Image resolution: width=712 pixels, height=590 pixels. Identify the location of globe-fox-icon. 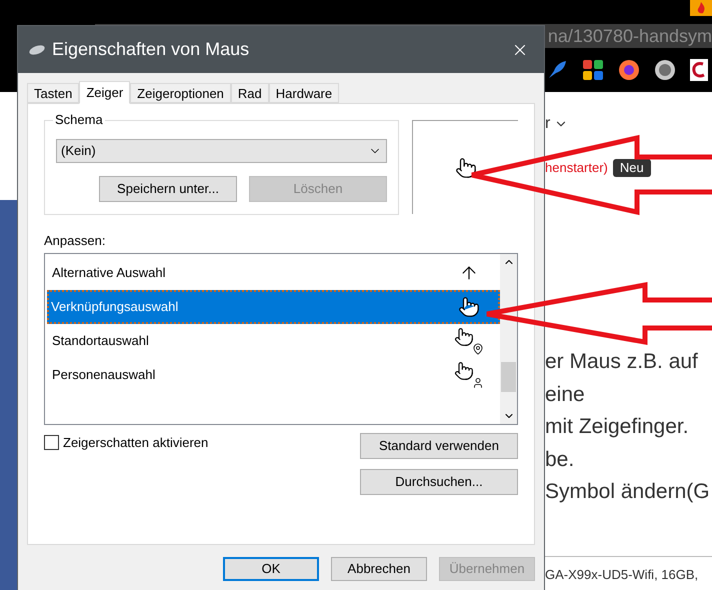
(629, 70).